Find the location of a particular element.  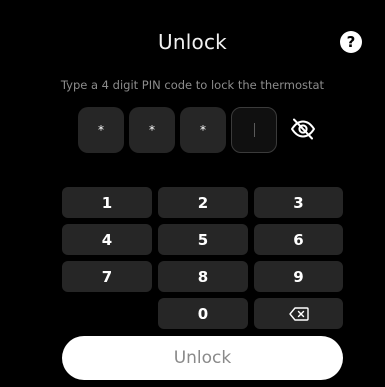

eye-off-icon is located at coordinates (303, 129).